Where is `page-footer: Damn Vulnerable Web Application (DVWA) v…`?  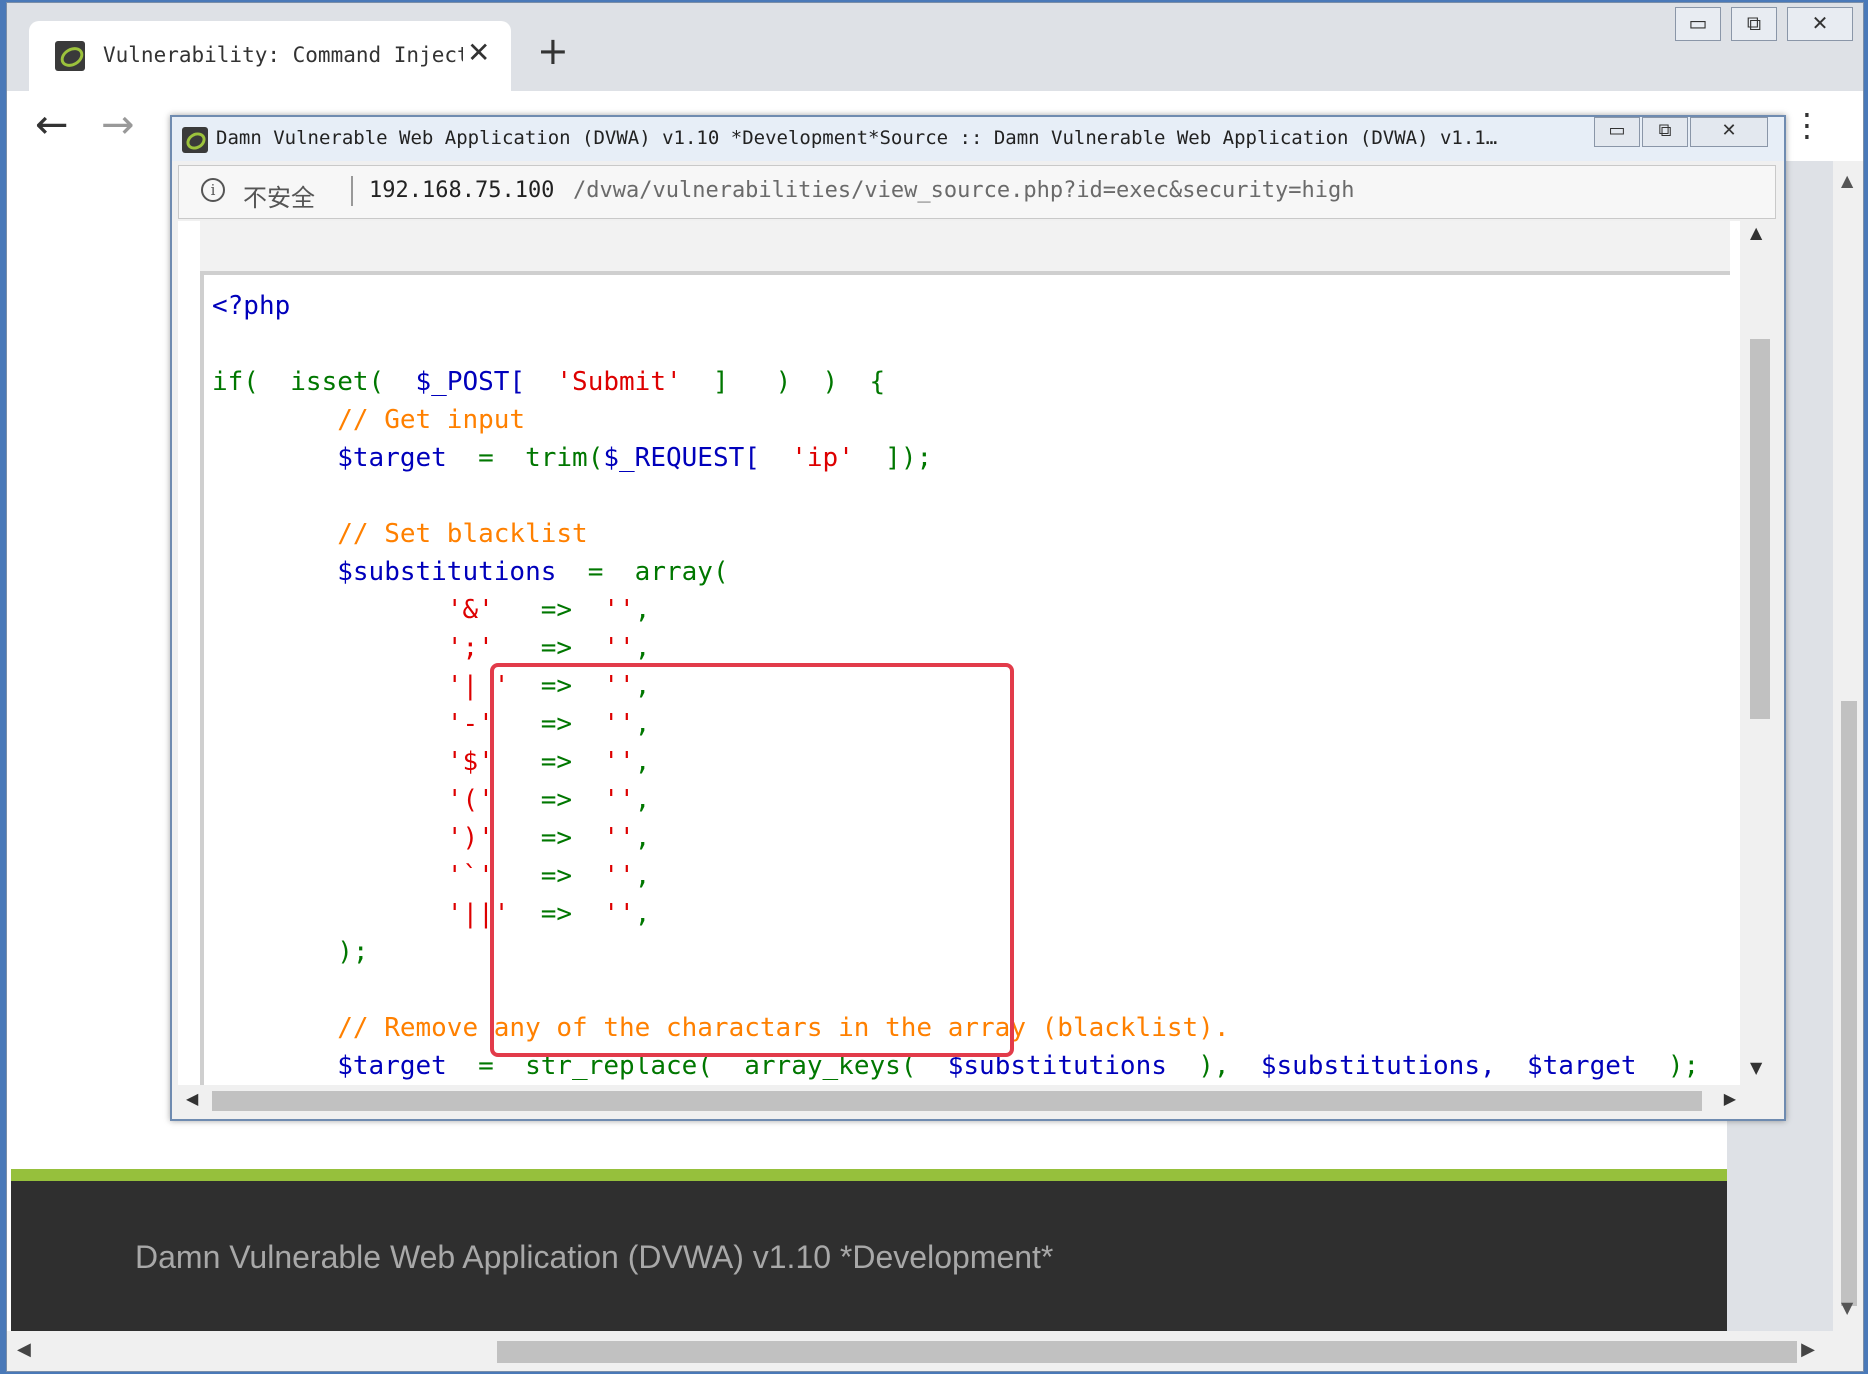
page-footer: Damn Vulnerable Web Application (DVWA) v… is located at coordinates (869, 1257).